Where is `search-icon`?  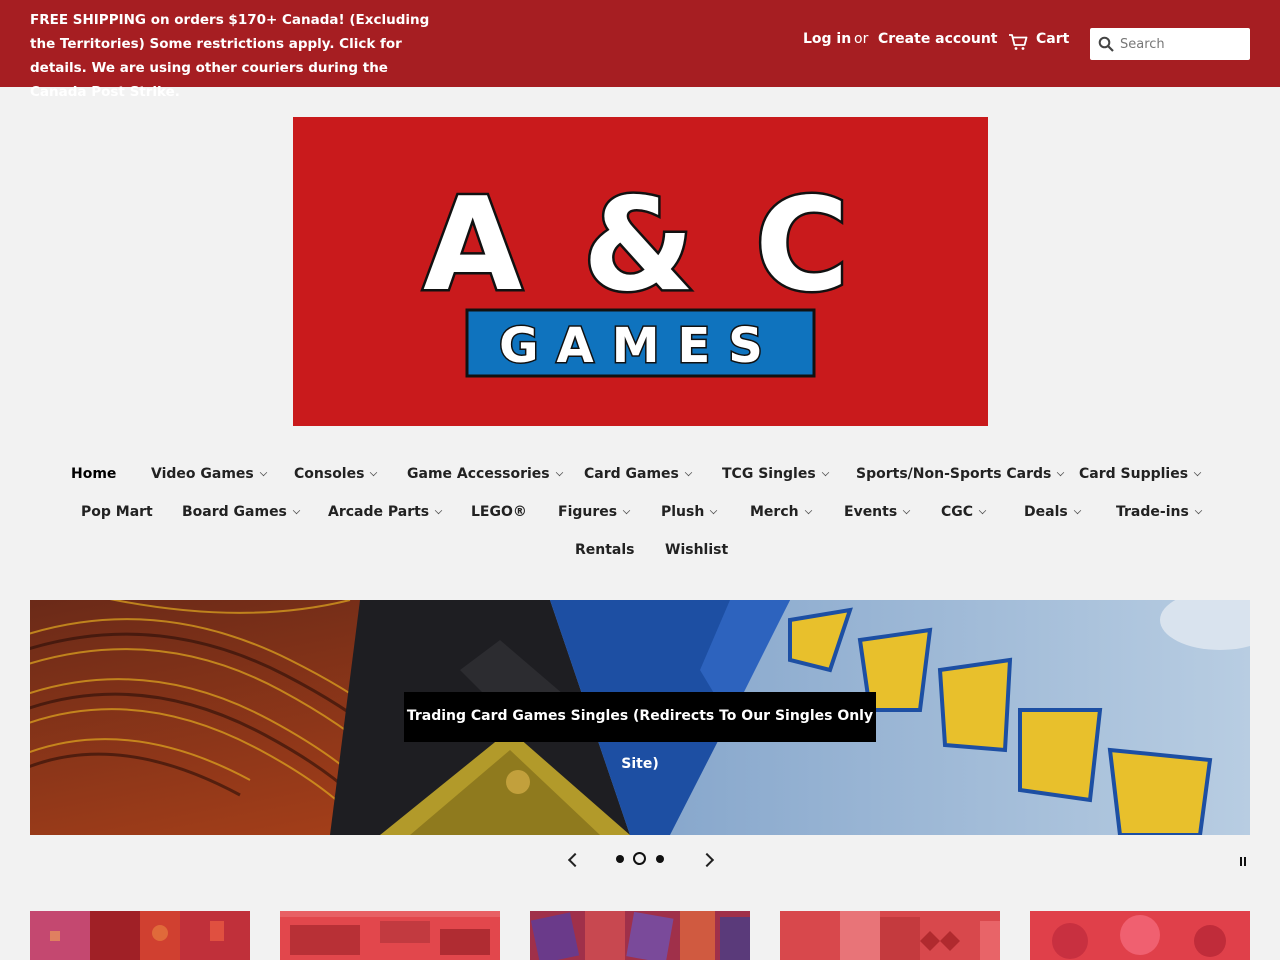 search-icon is located at coordinates (1106, 44).